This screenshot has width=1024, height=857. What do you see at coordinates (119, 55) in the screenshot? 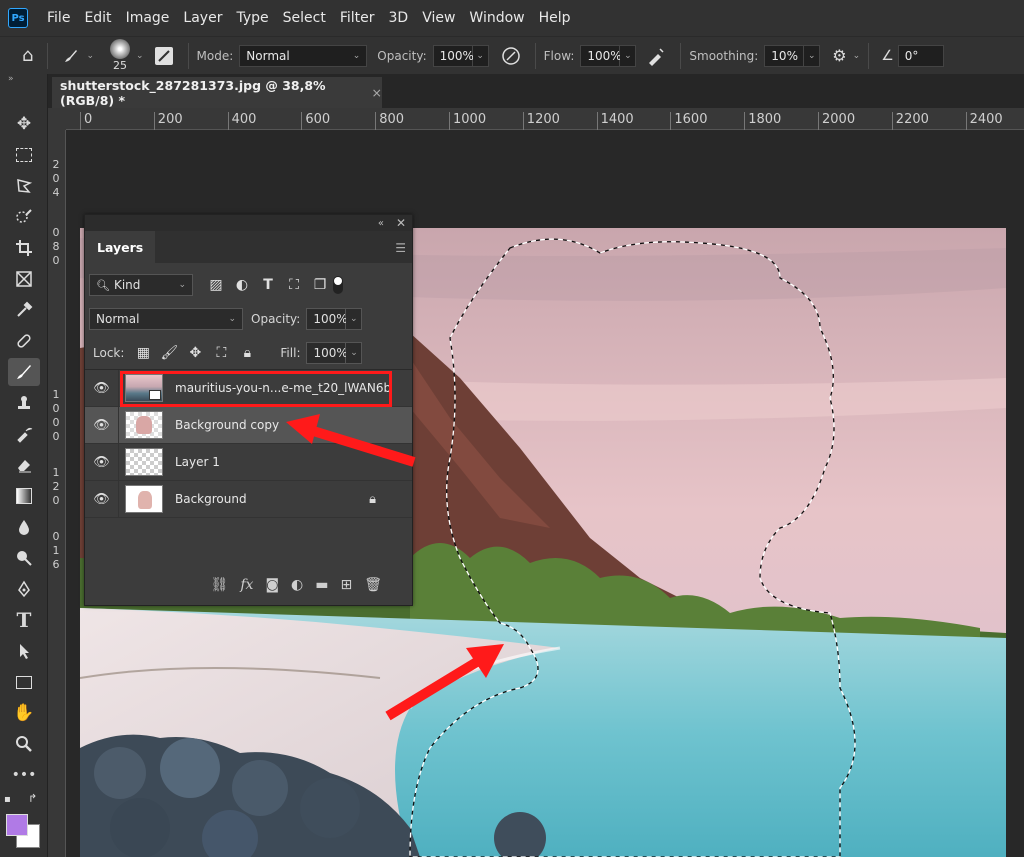
I see `brush-size-picker: 25` at bounding box center [119, 55].